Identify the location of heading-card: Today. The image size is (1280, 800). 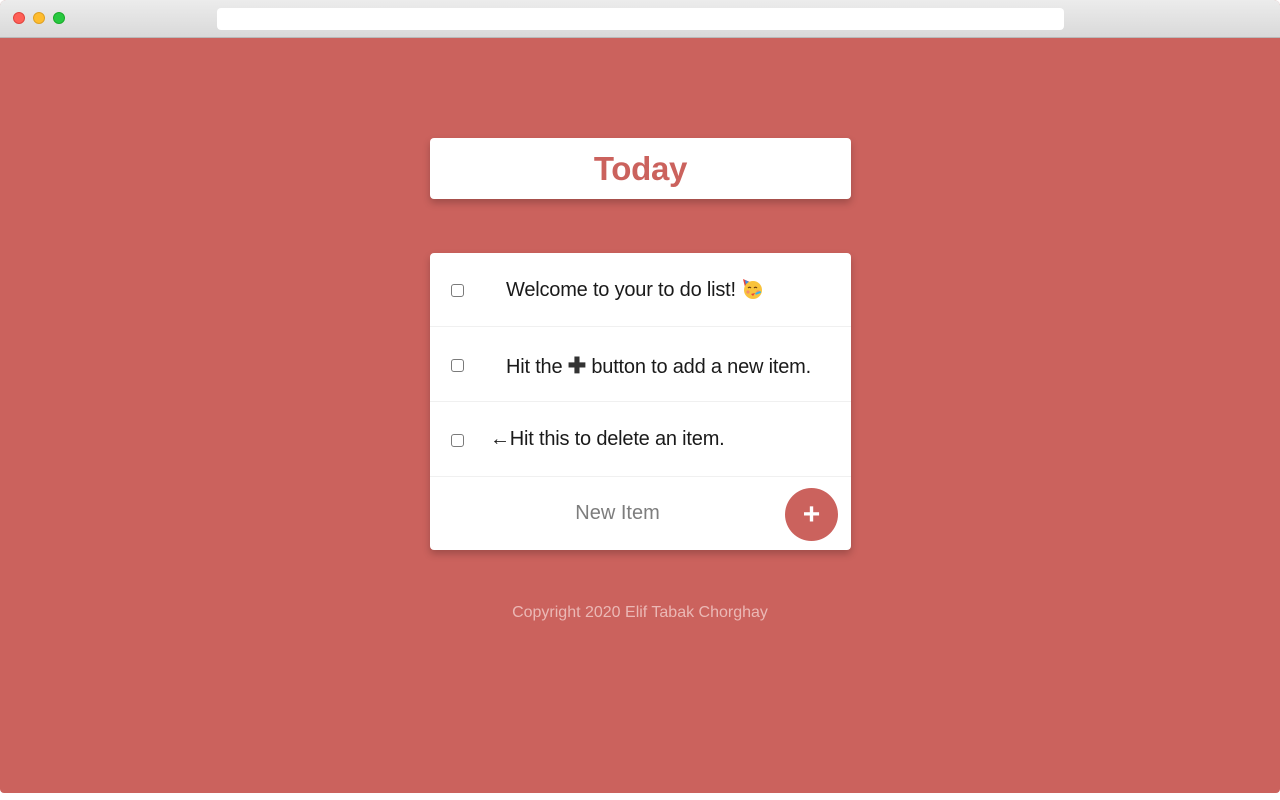
(640, 168).